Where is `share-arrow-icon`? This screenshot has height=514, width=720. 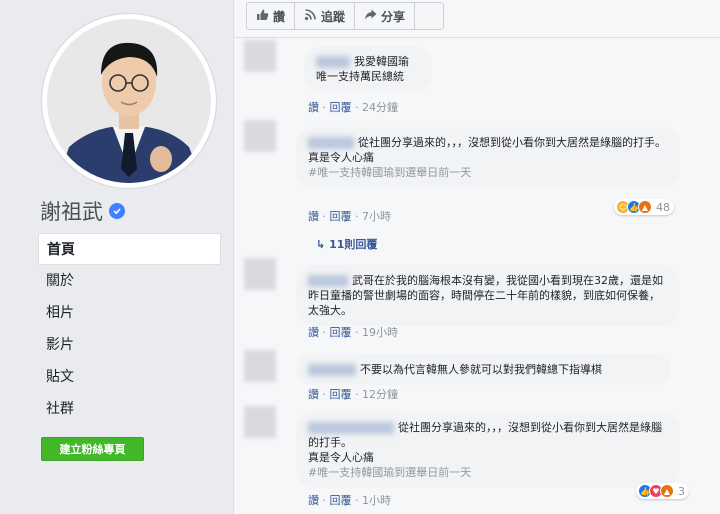
share-arrow-icon is located at coordinates (370, 16).